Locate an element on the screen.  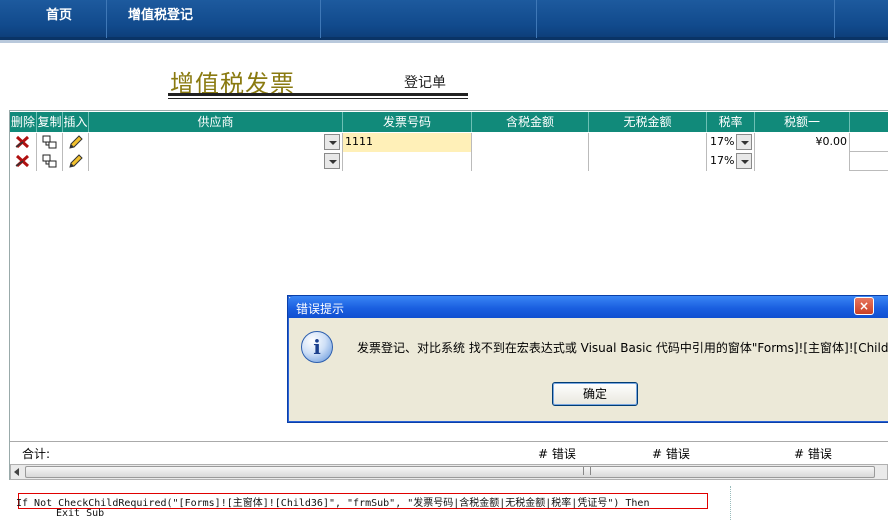
scroll-left-icon is located at coordinates (16, 472).